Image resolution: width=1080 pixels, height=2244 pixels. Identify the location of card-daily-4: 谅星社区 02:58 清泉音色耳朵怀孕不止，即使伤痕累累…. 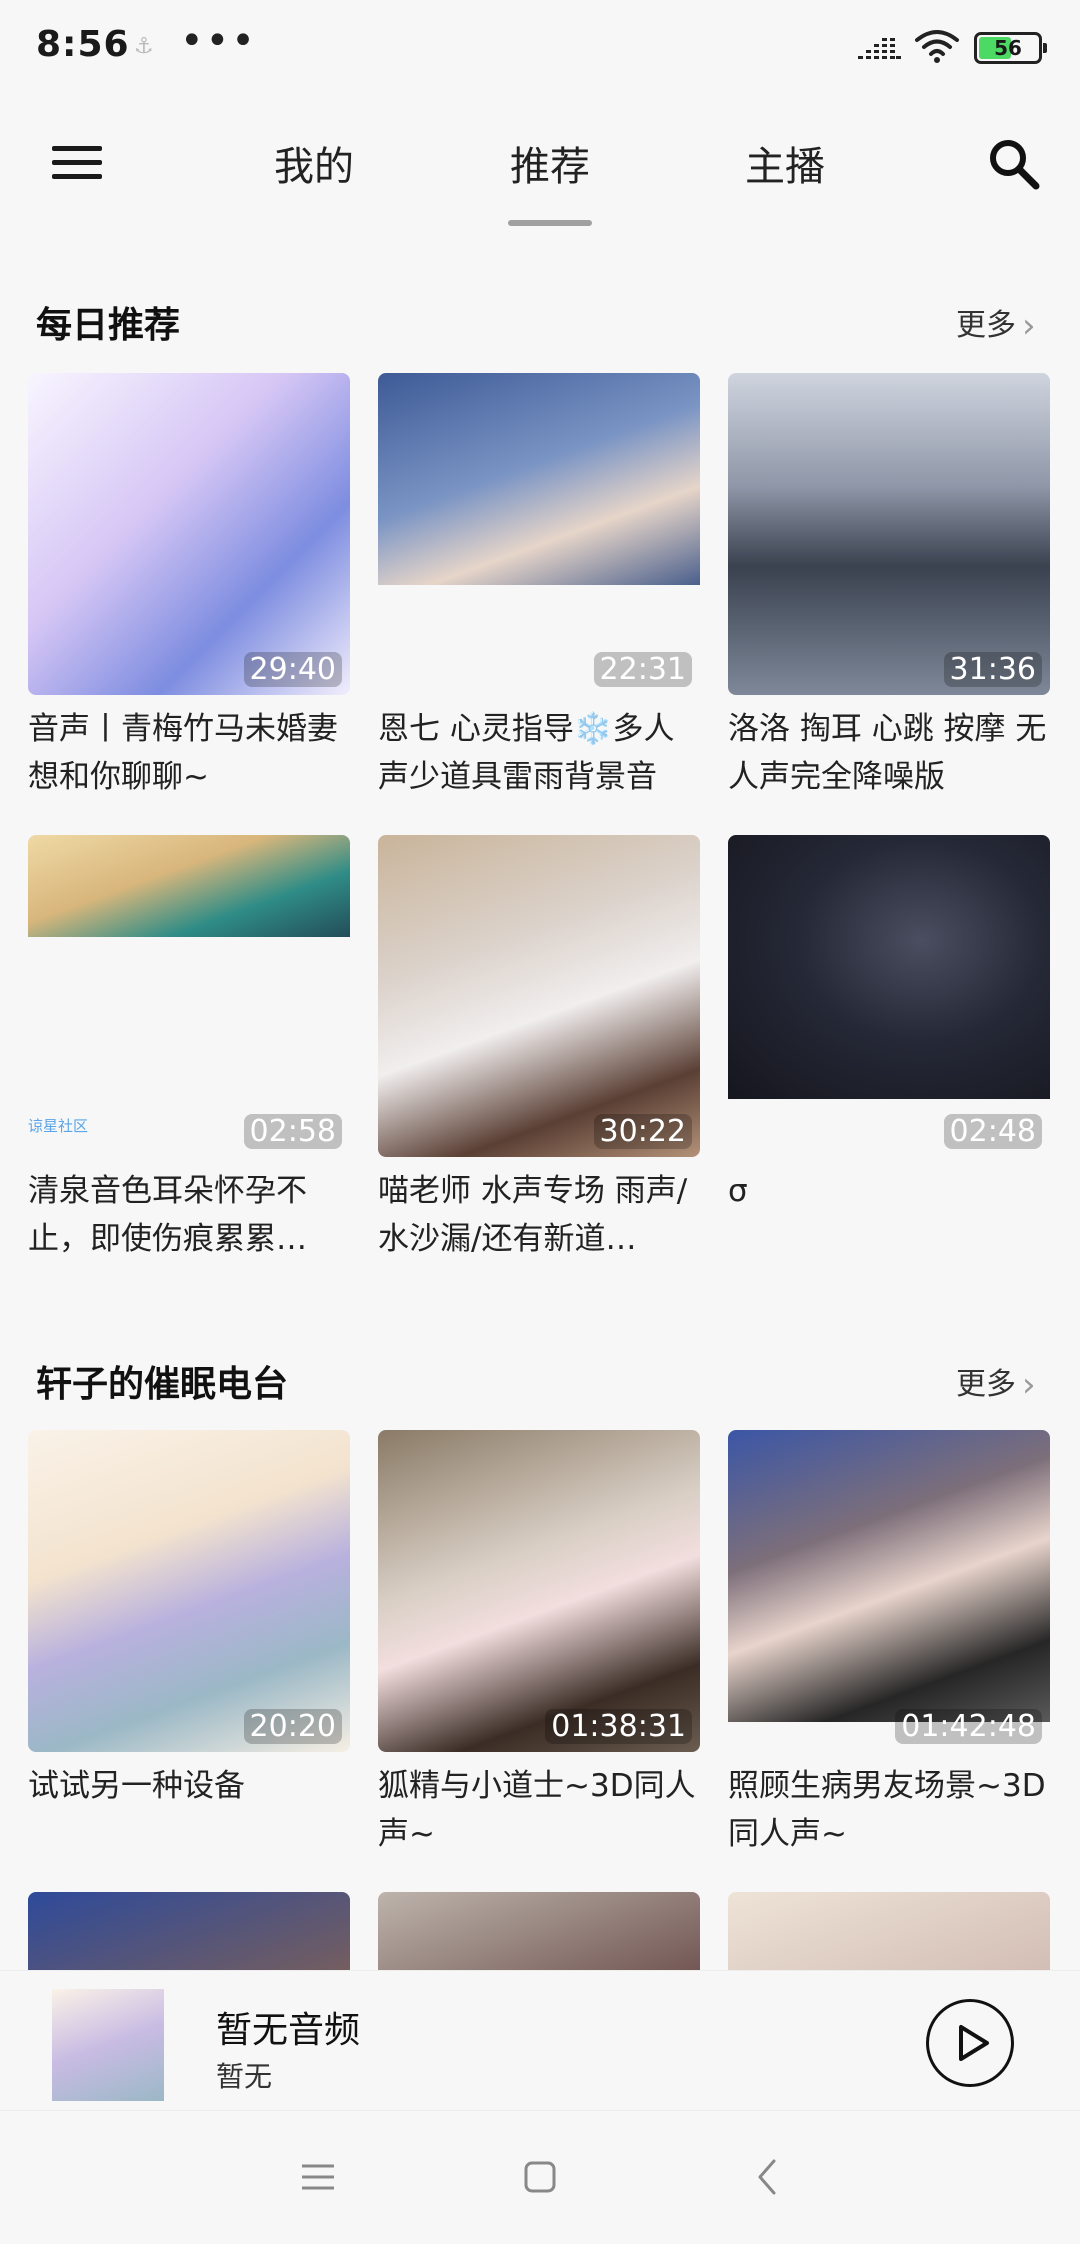
(189, 1049).